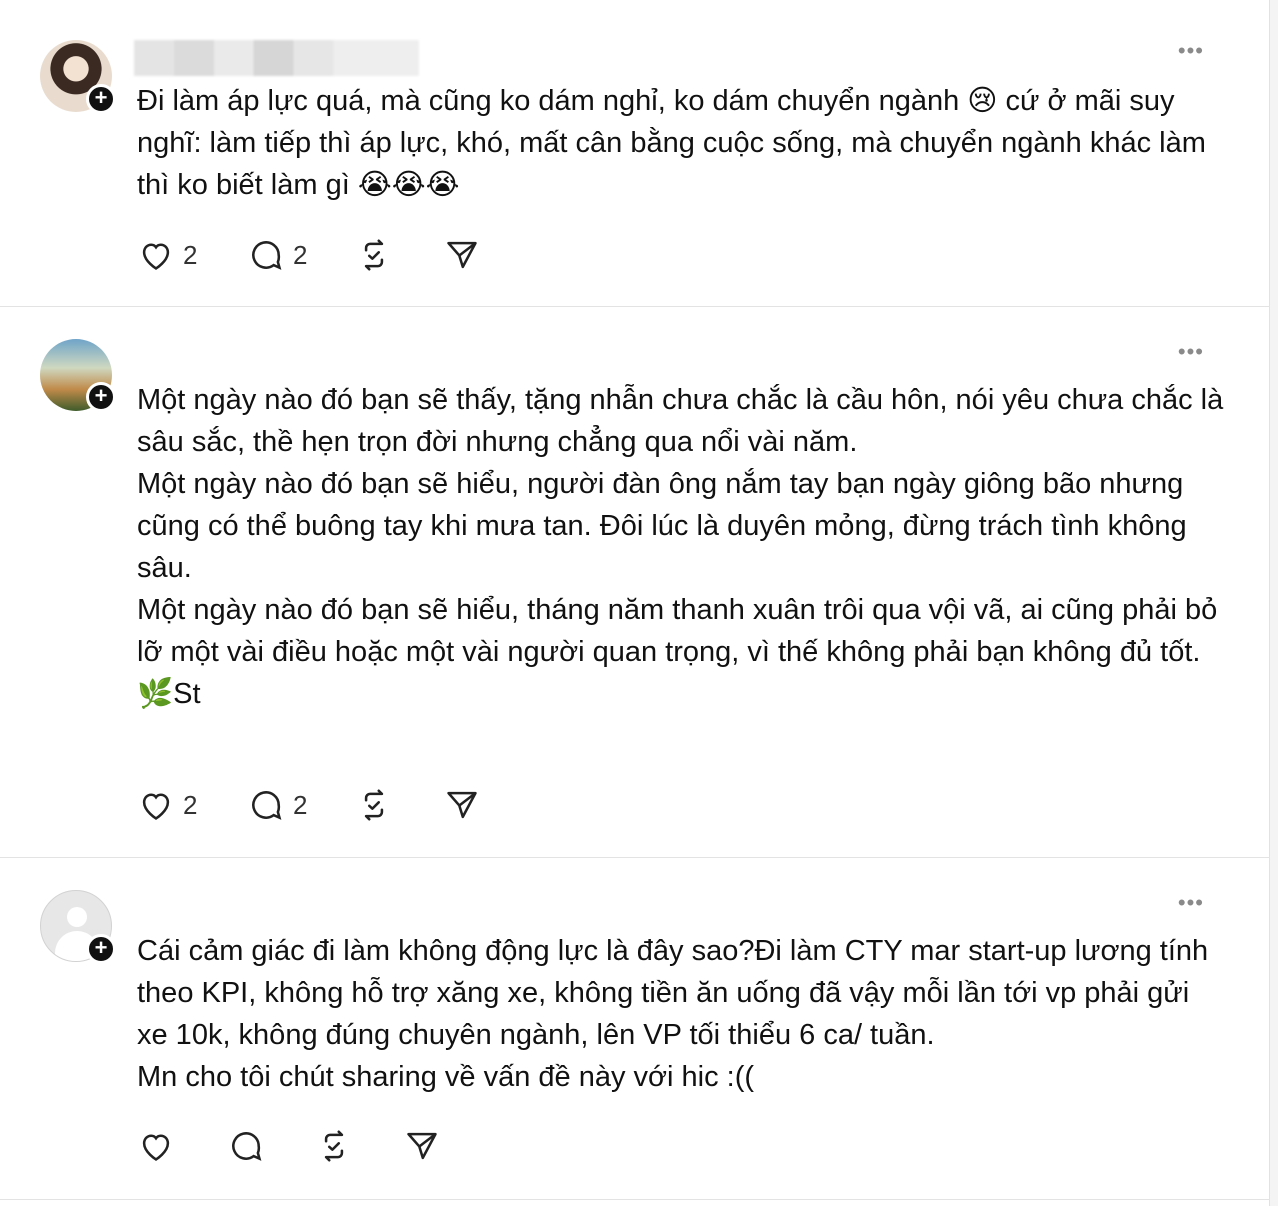 This screenshot has width=1278, height=1206. Describe the element at coordinates (1274, 603) in the screenshot. I see `scrollbar-track` at that location.